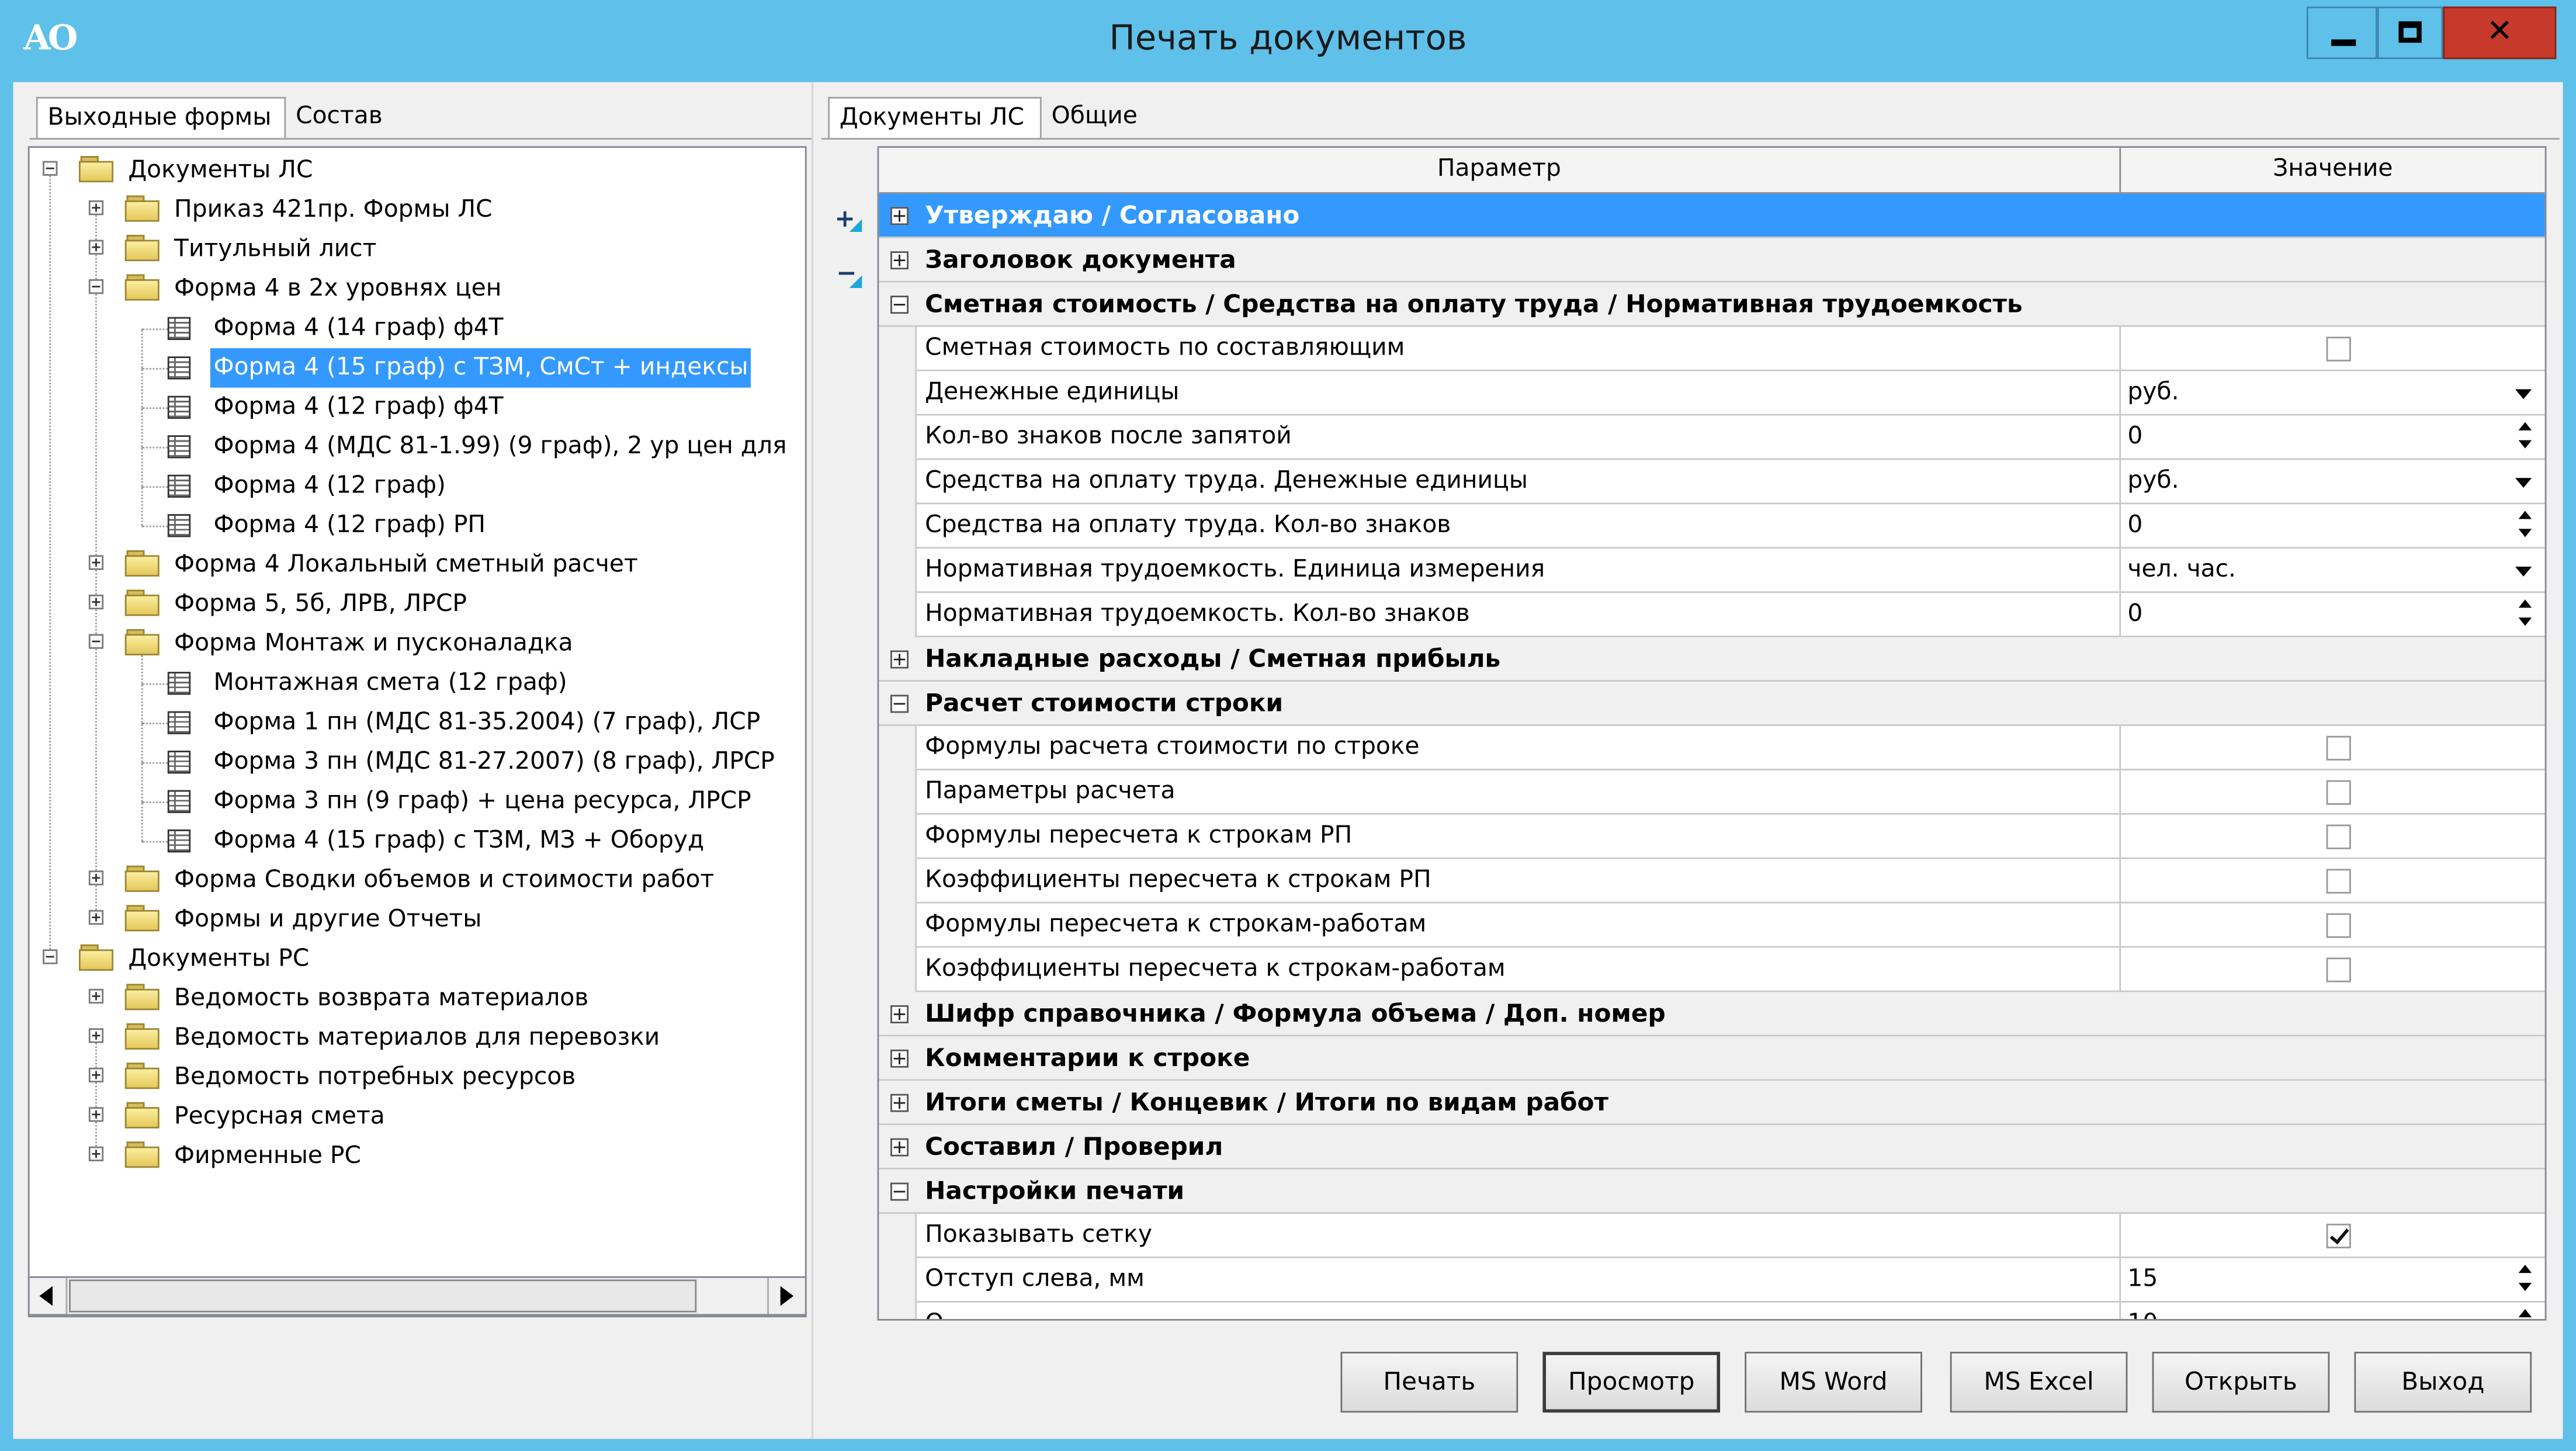  Describe the element at coordinates (1712, 1280) in the screenshot. I see `grid-property-row: Отступ слева, мм 15` at that location.